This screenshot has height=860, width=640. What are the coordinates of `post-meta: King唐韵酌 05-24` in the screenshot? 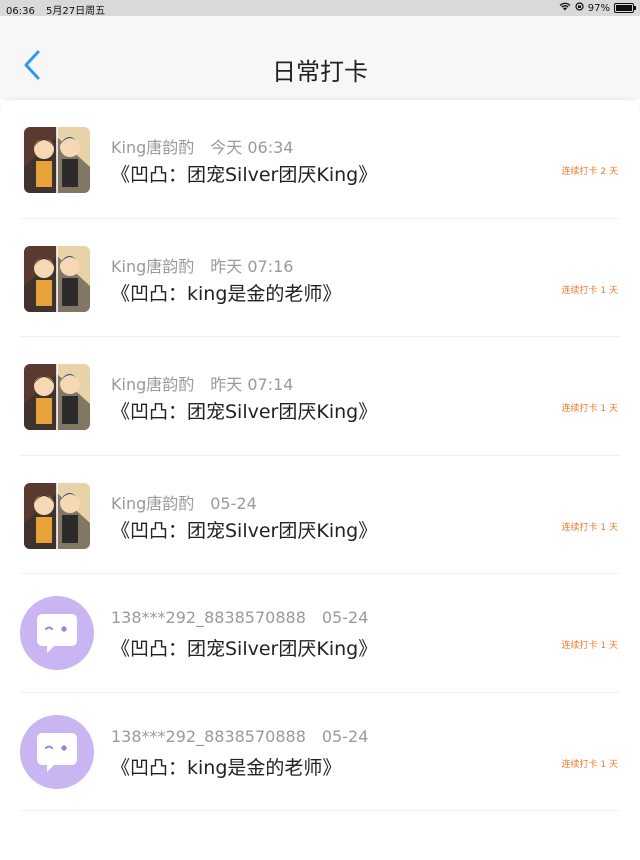 It's located at (184, 502).